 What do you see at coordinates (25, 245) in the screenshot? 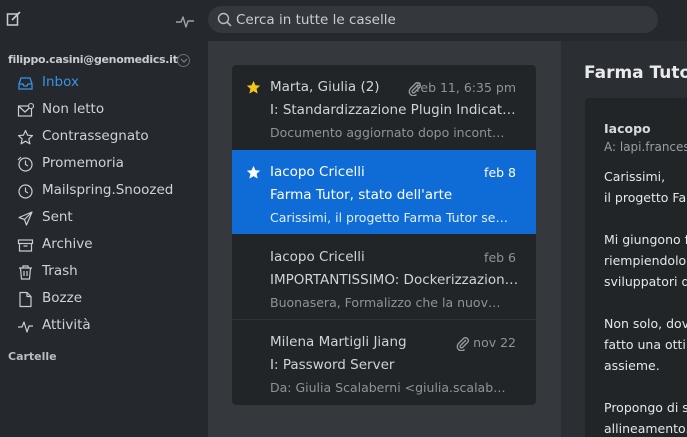
I see `archive-icon` at bounding box center [25, 245].